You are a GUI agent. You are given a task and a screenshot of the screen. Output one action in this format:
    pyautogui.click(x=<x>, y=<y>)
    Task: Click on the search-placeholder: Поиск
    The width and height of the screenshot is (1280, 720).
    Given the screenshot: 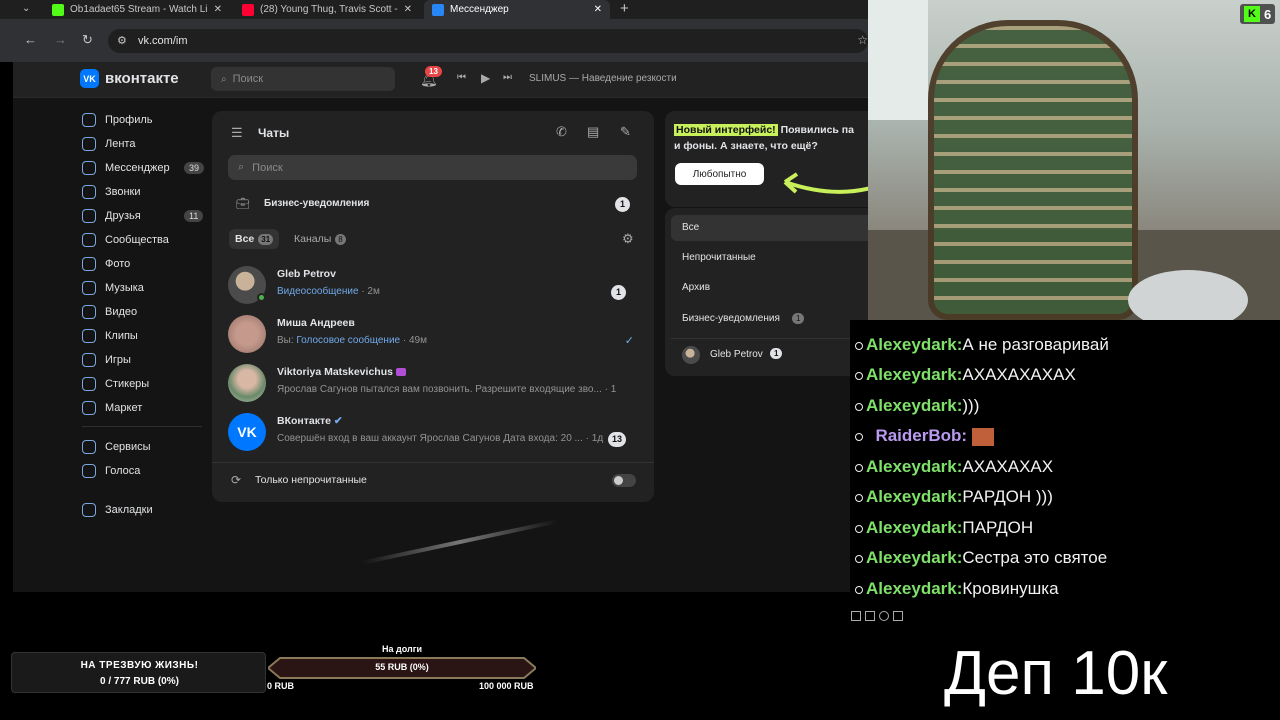 What is the action you would take?
    pyautogui.click(x=267, y=167)
    